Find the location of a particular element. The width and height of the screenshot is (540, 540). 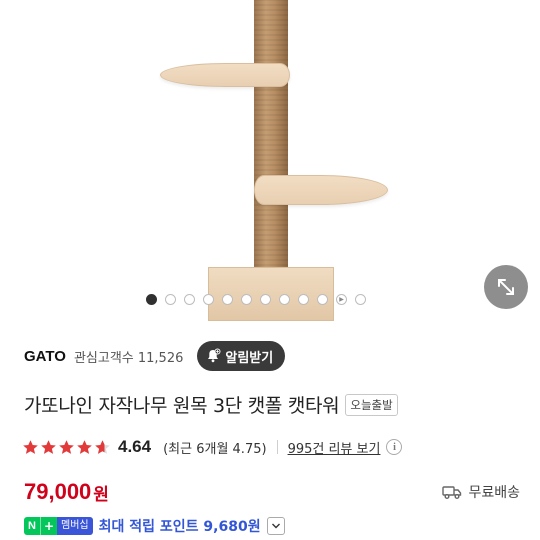

gallery-pagination: ▶ is located at coordinates (256, 299).